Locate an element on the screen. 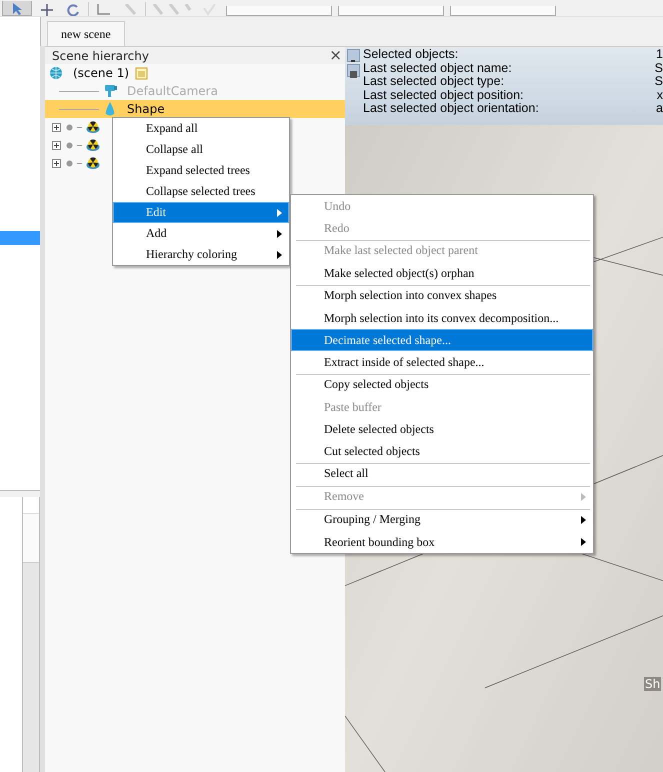  info-label: Selected objects: is located at coordinates (410, 55).